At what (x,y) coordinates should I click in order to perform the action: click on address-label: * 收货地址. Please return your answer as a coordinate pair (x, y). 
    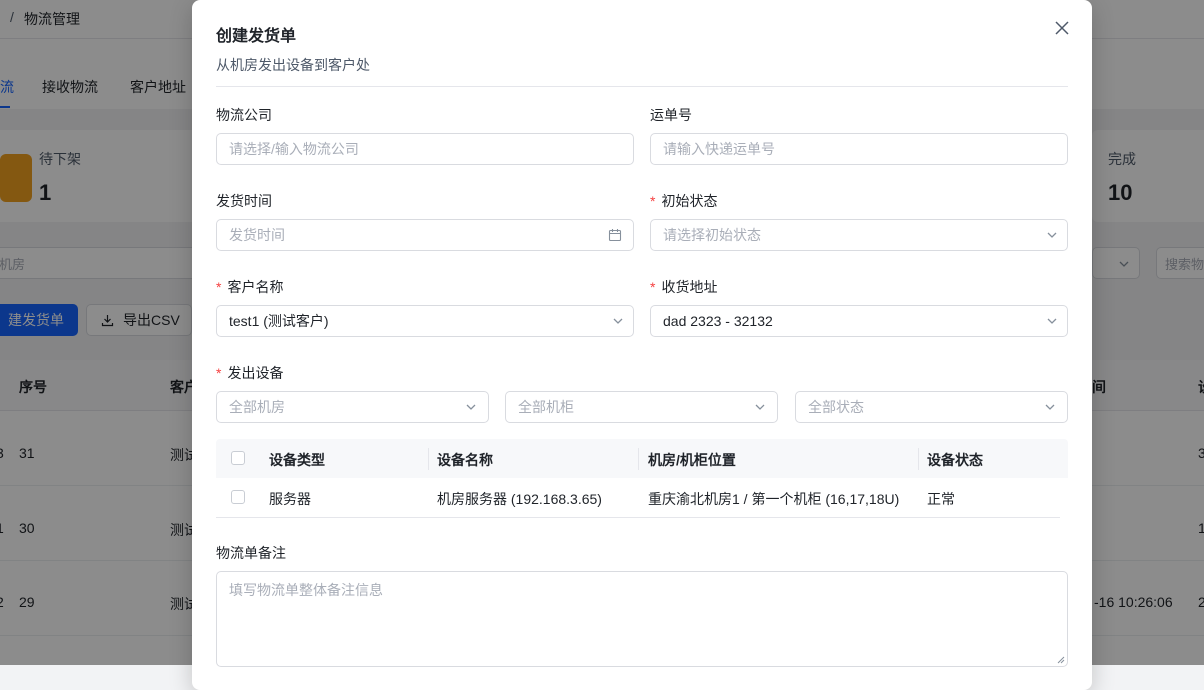
    Looking at the image, I should click on (683, 287).